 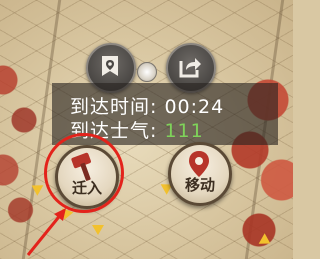 I want to click on pointer-arrow-icon, so click(x=46, y=232).